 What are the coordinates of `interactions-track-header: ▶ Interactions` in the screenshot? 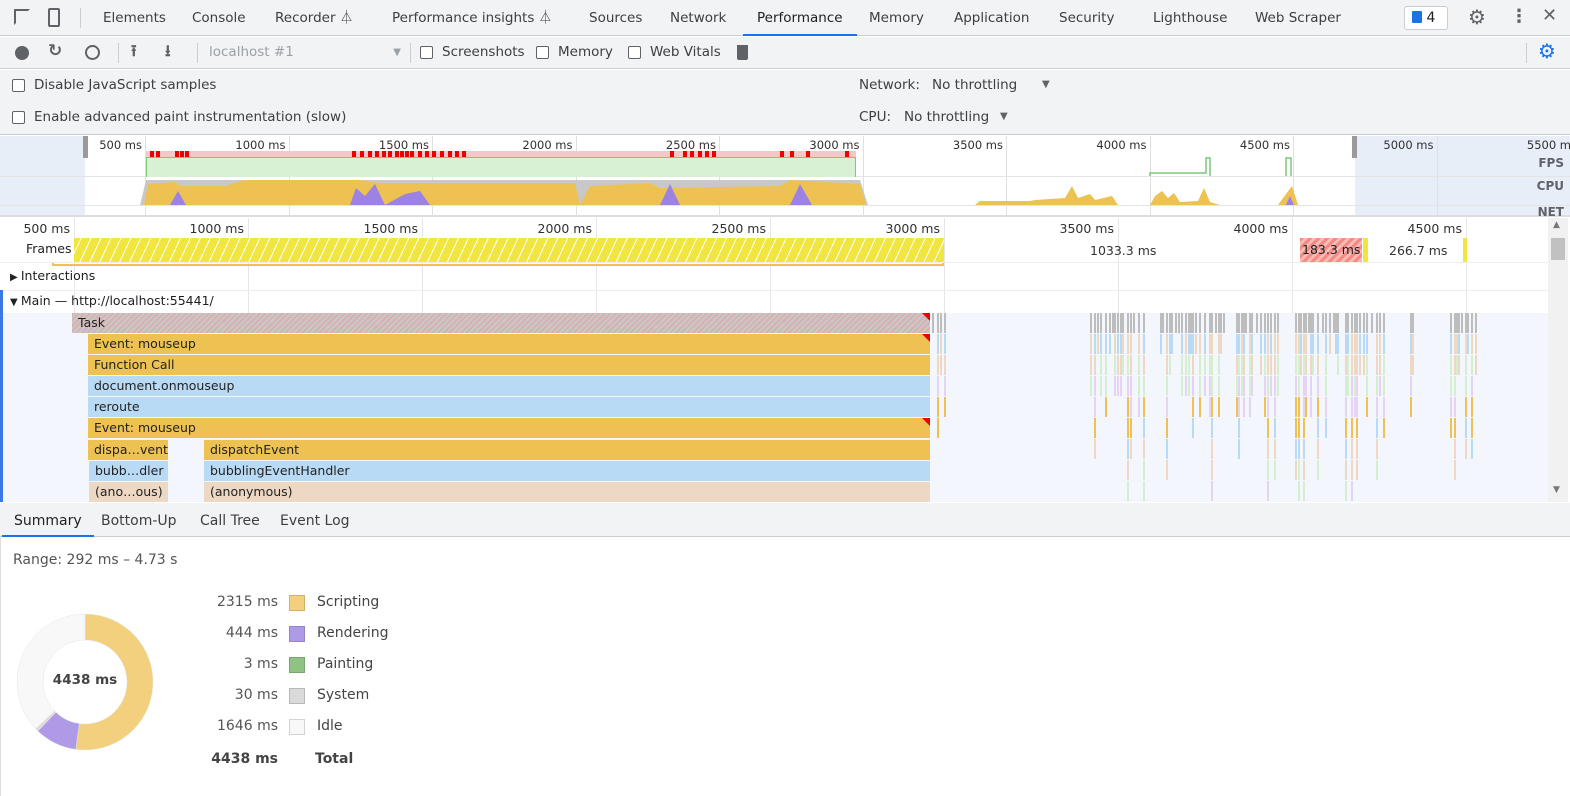 It's located at (52, 275).